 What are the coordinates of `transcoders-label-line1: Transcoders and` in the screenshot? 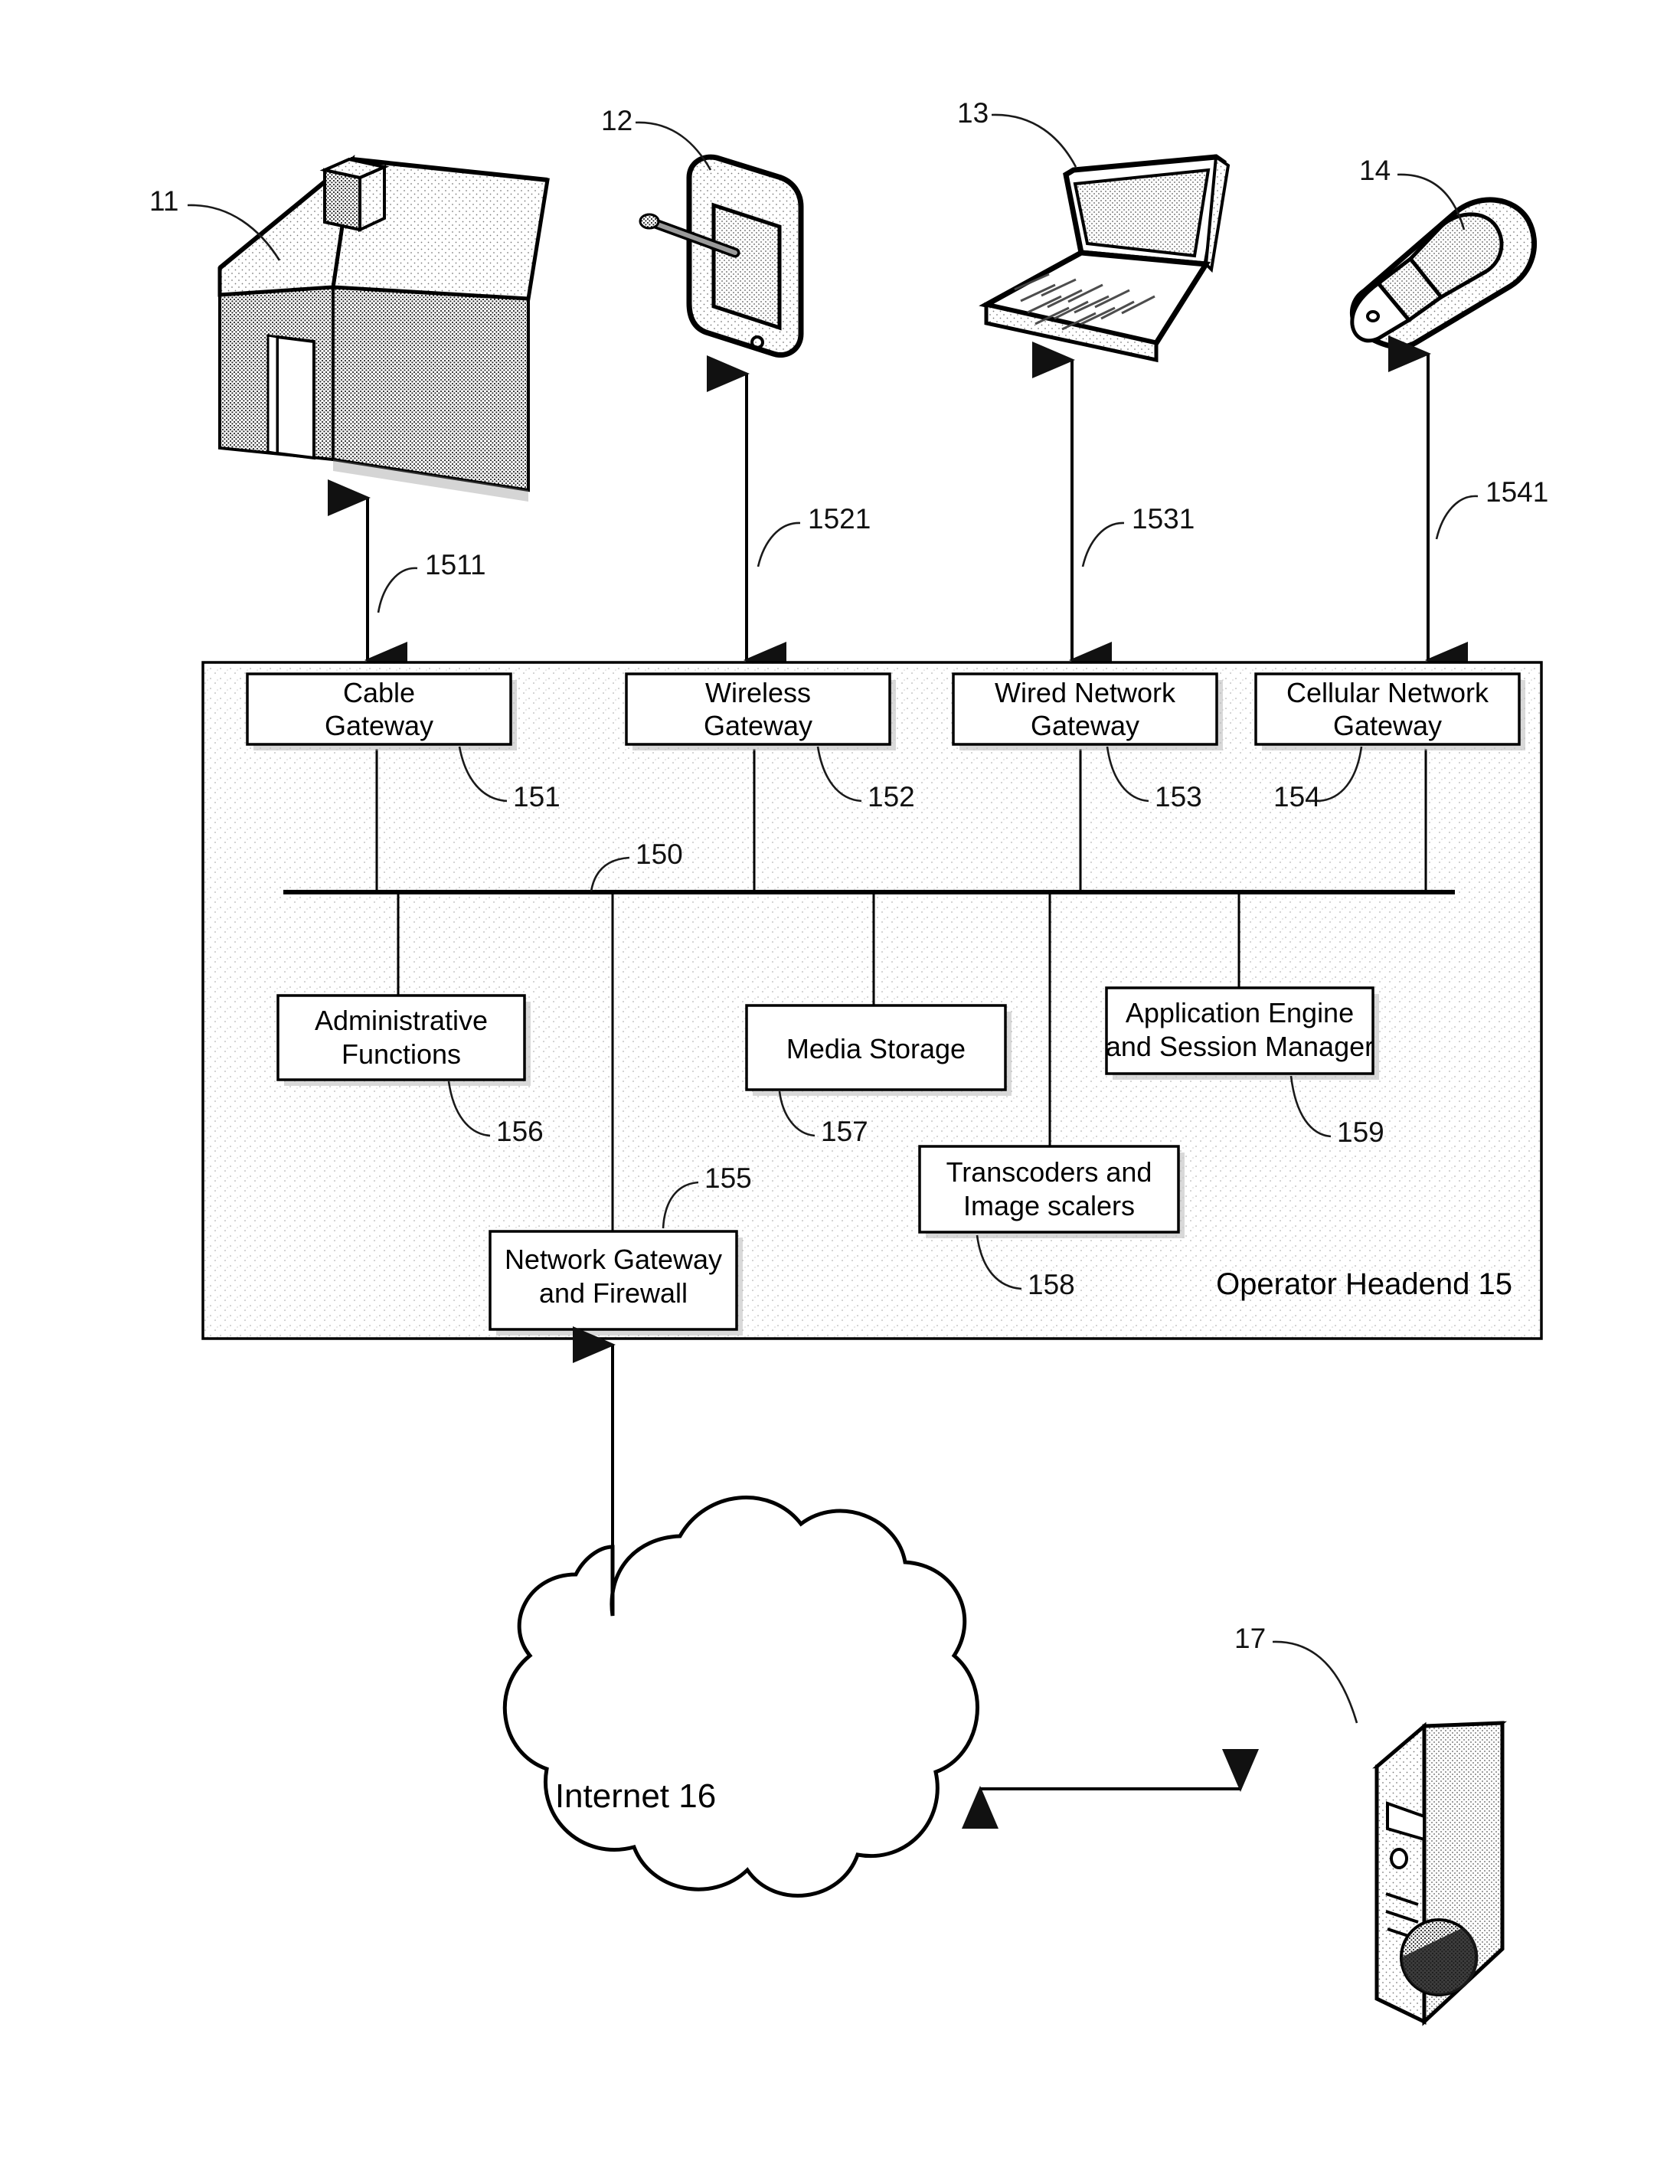 It's located at (1049, 1172).